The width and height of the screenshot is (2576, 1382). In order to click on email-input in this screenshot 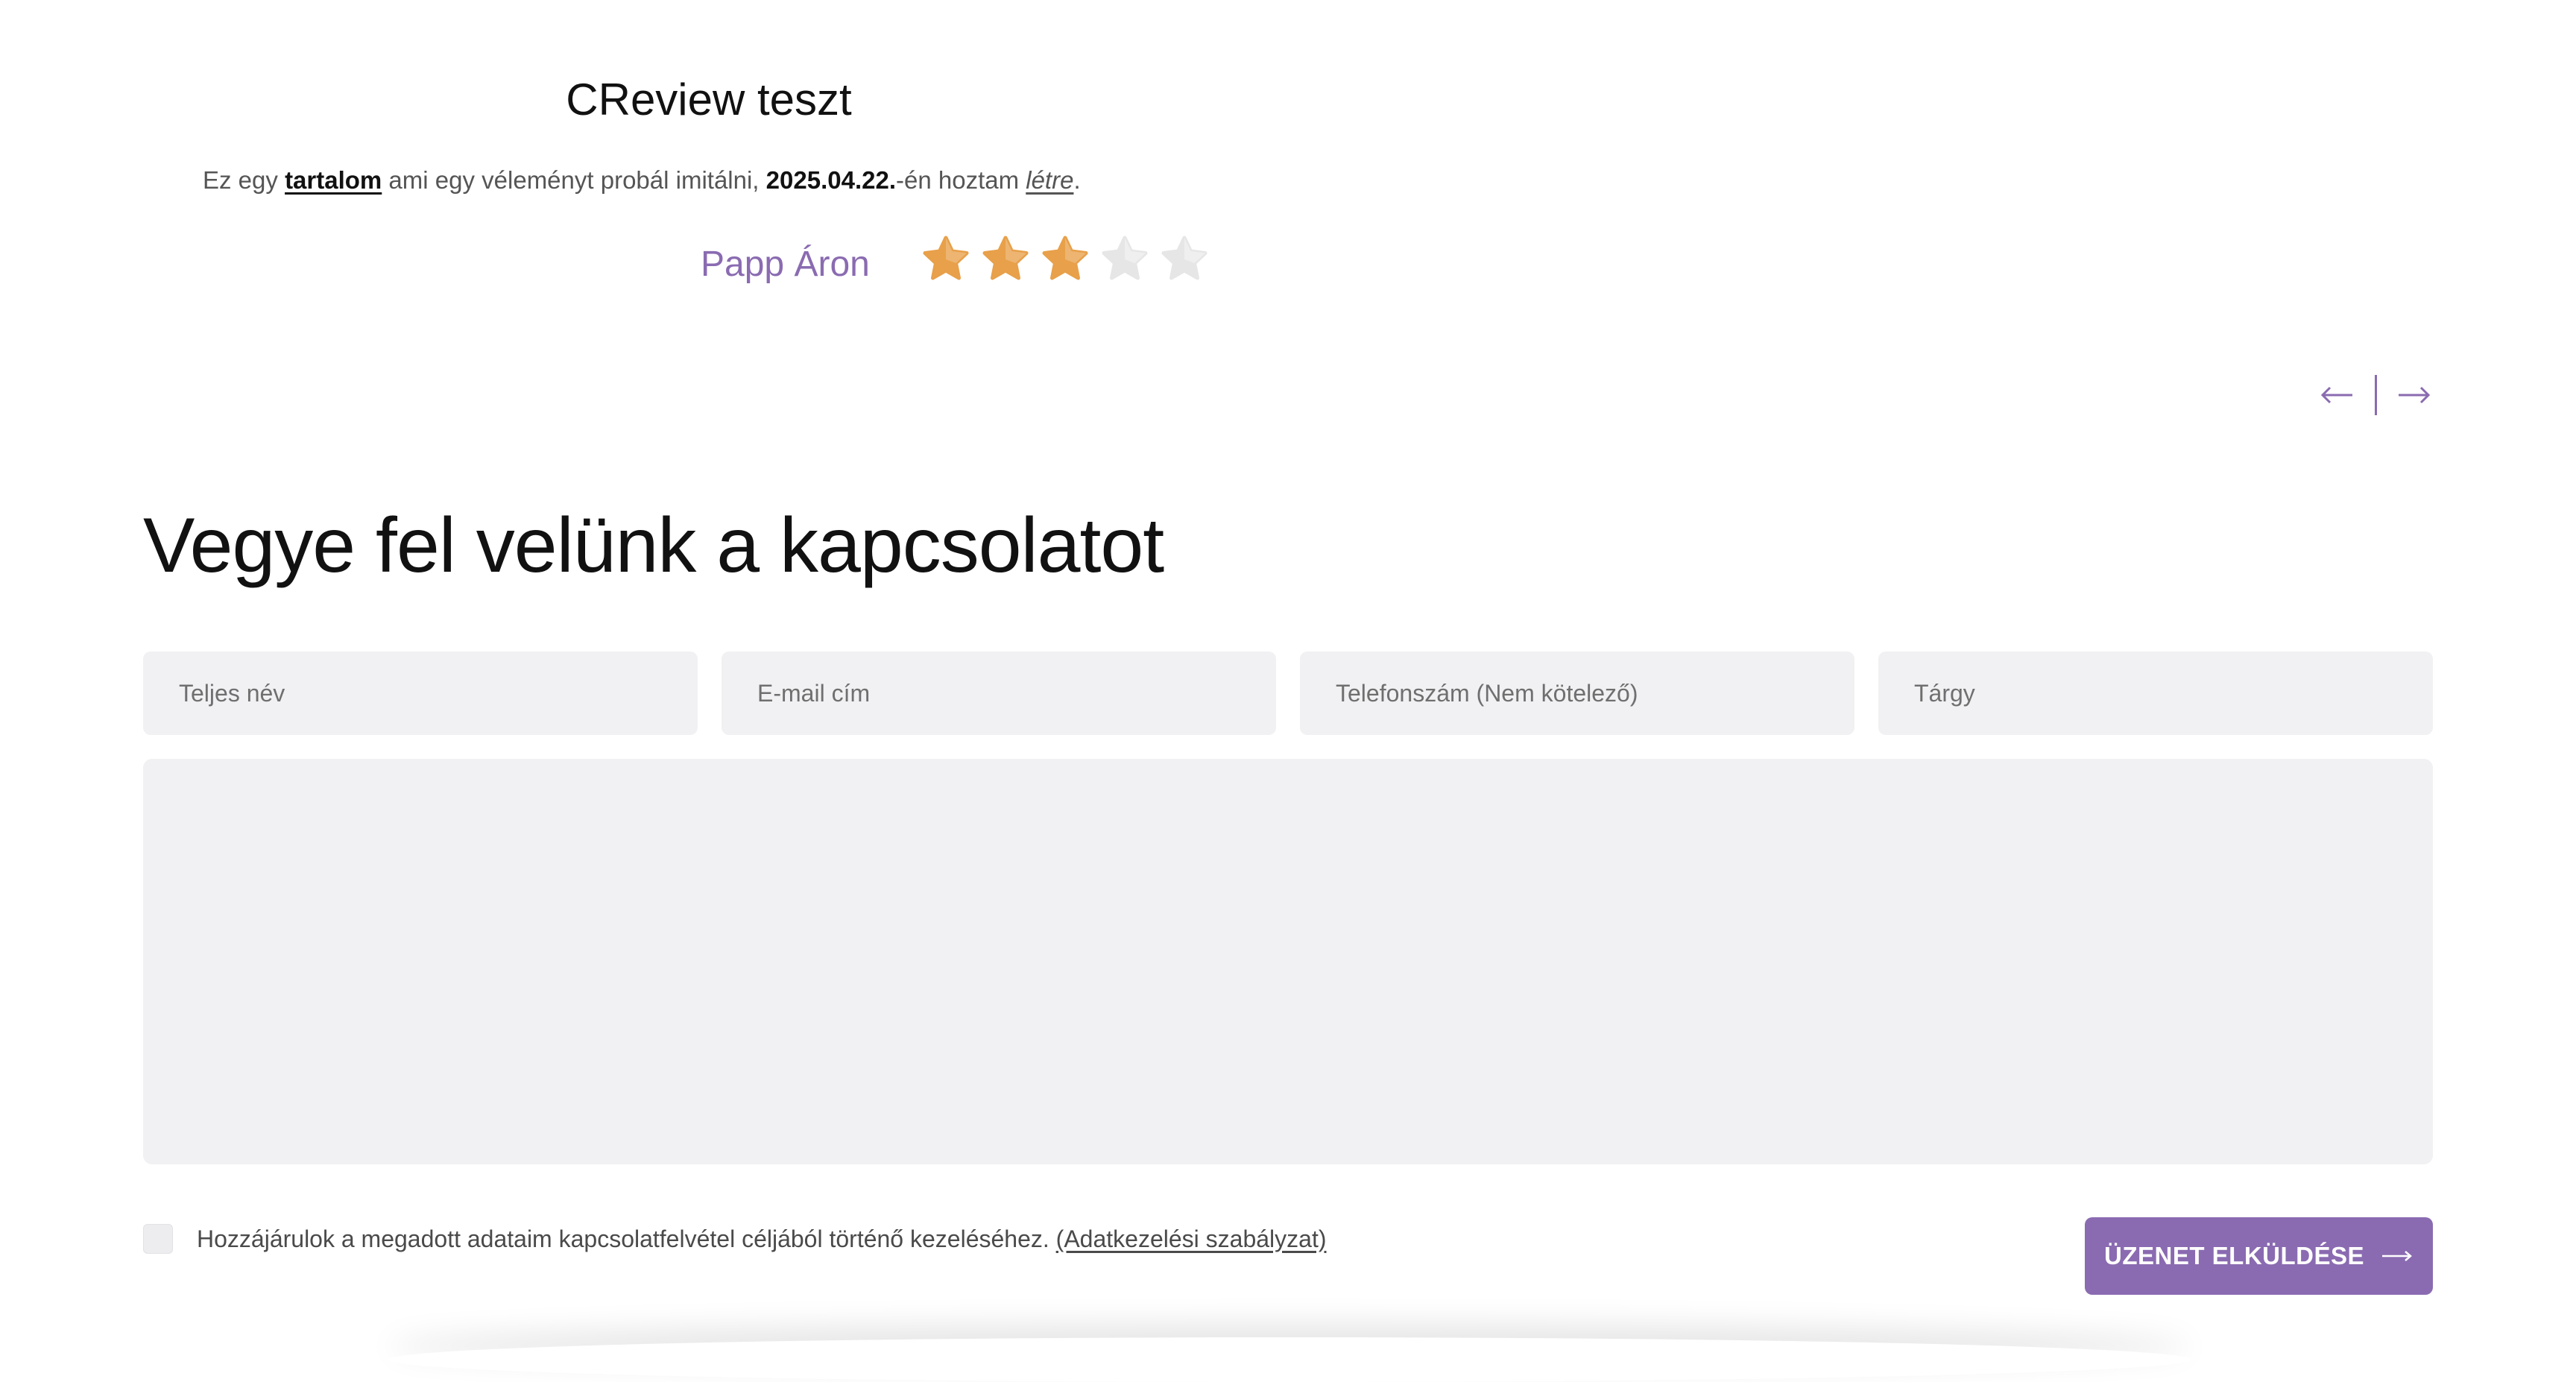, I will do `click(999, 693)`.